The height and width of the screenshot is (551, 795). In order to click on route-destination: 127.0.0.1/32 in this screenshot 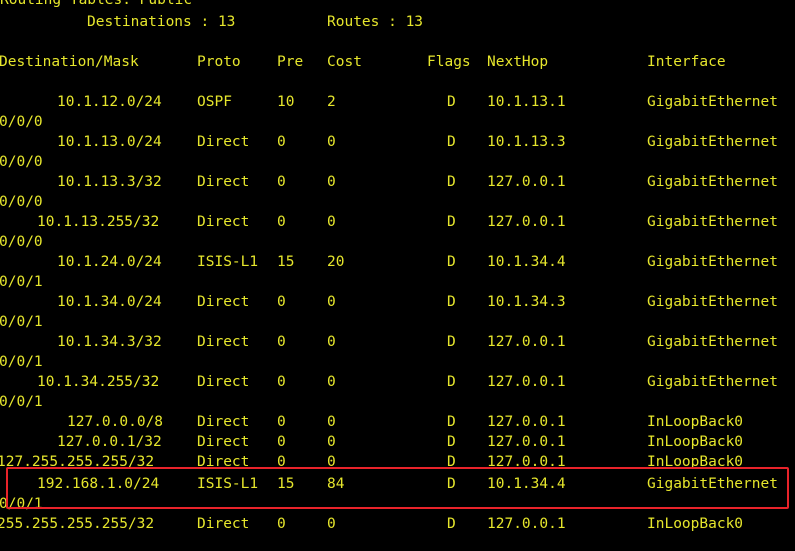, I will do `click(109, 442)`.